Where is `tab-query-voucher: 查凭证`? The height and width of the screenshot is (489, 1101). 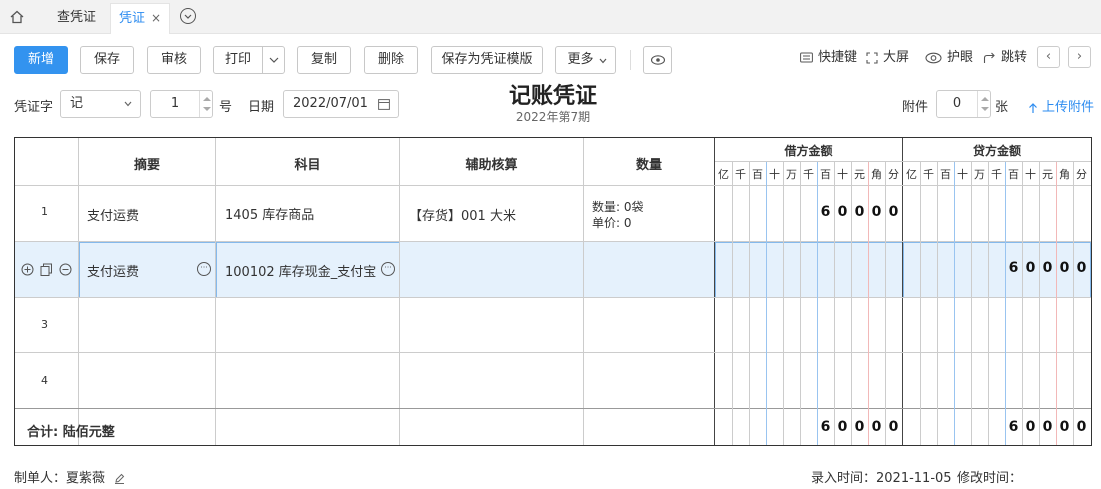 tab-query-voucher: 查凭证 is located at coordinates (76, 18).